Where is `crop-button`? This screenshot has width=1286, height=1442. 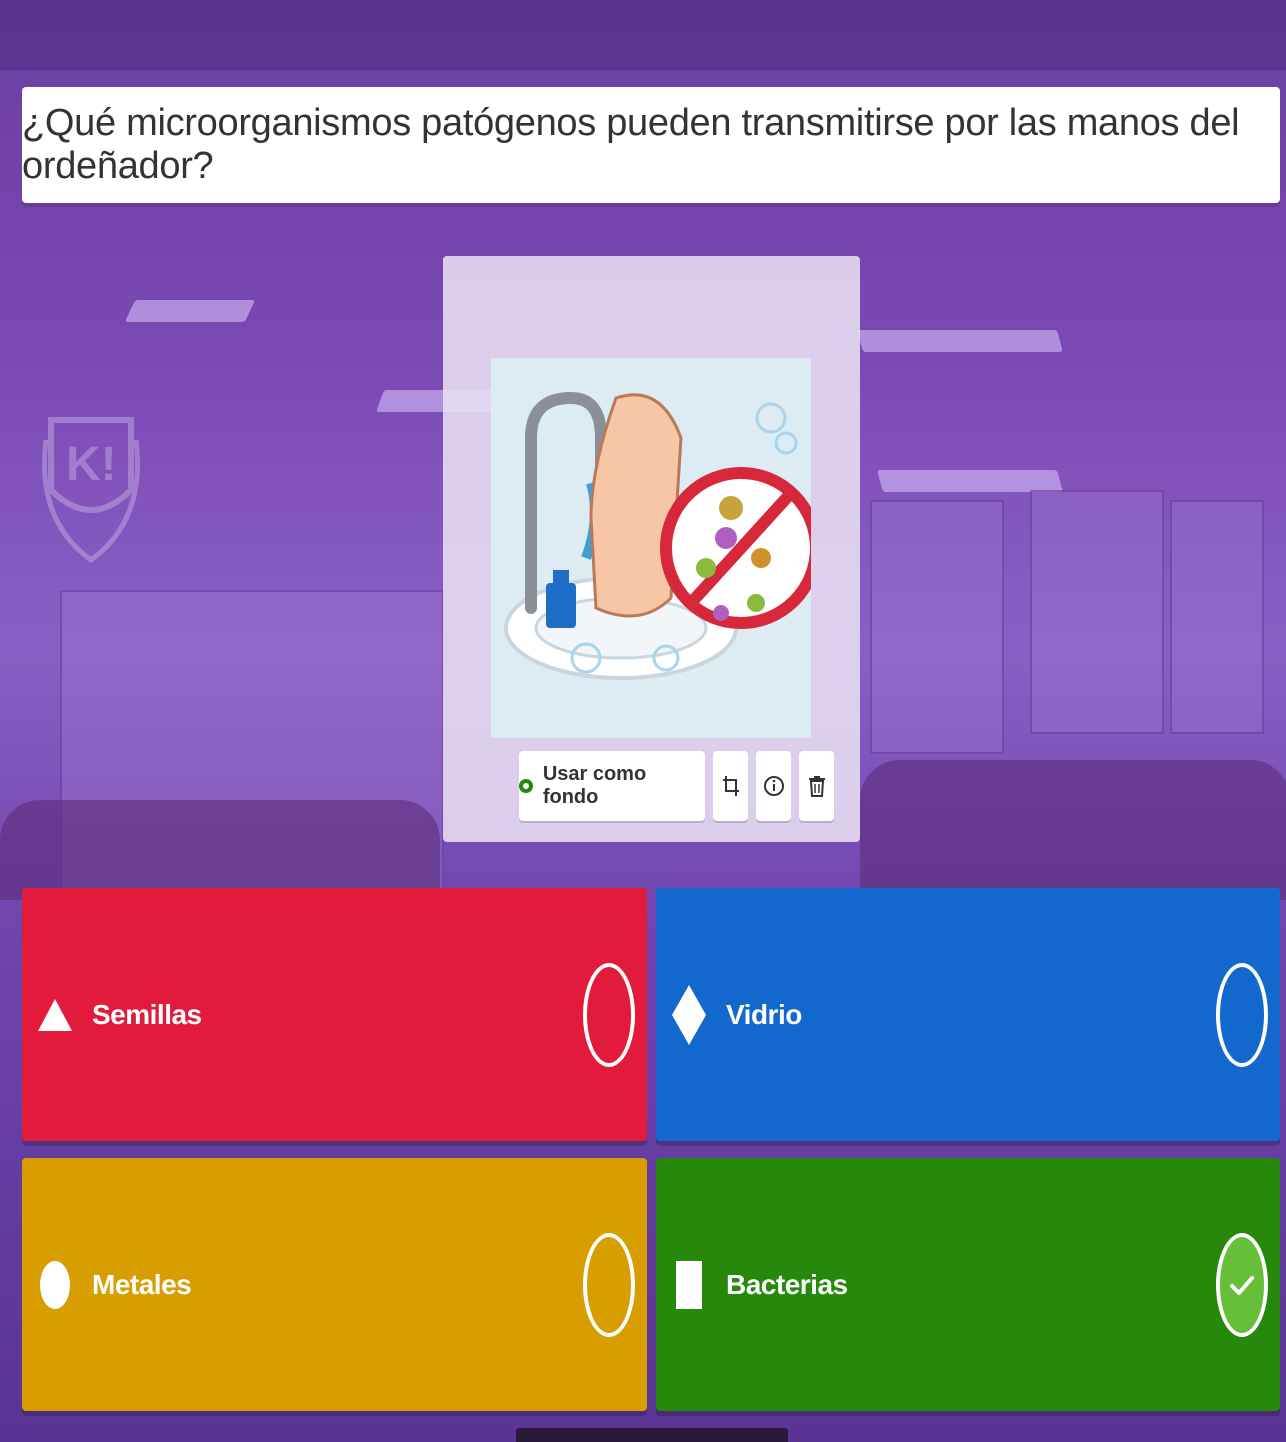
crop-button is located at coordinates (730, 786).